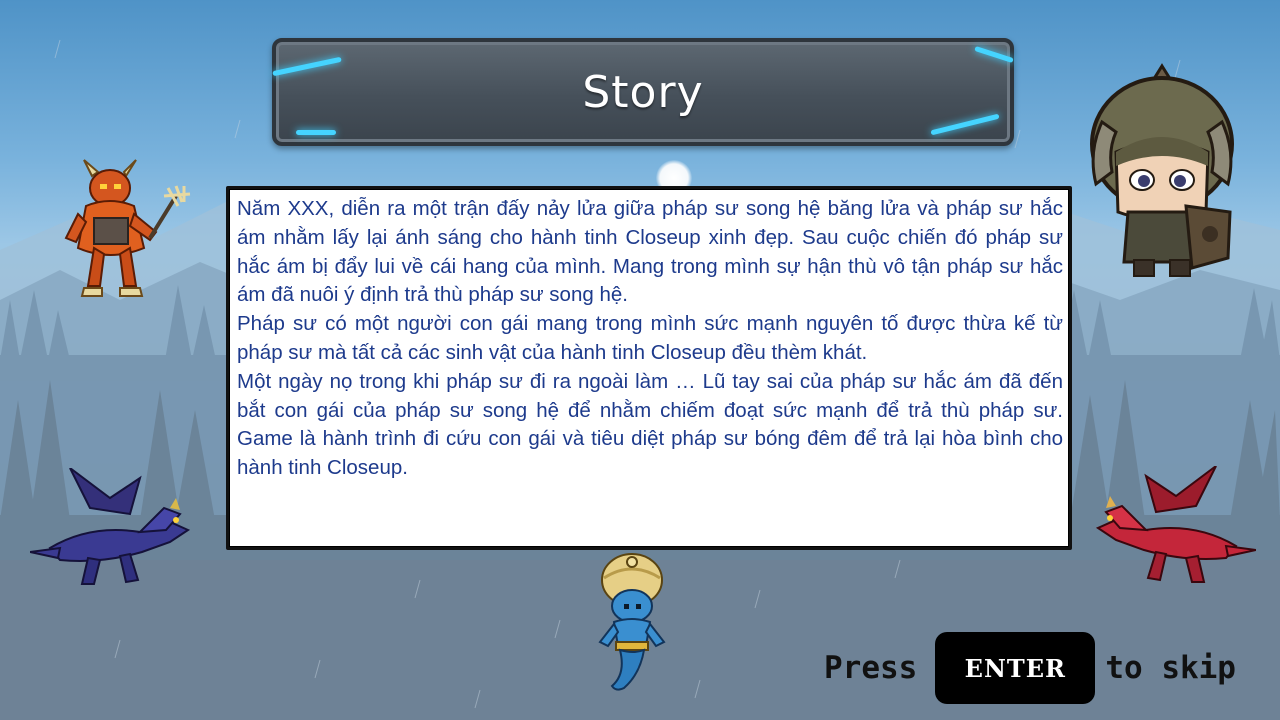  What do you see at coordinates (1176, 524) in the screenshot?
I see `red-dragon-icon` at bounding box center [1176, 524].